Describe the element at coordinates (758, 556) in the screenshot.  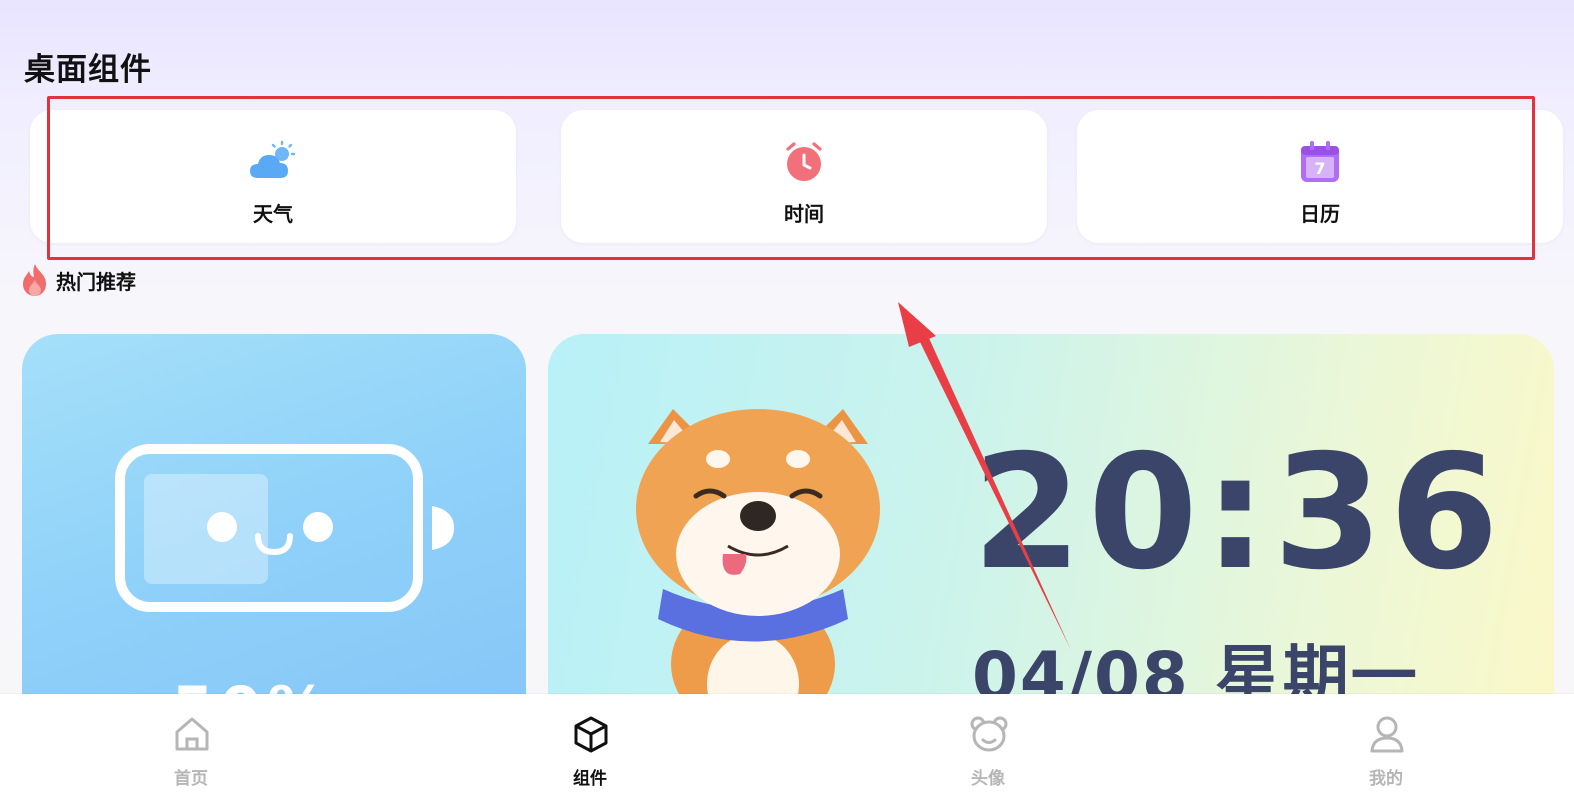
I see `shiba-dog-image` at that location.